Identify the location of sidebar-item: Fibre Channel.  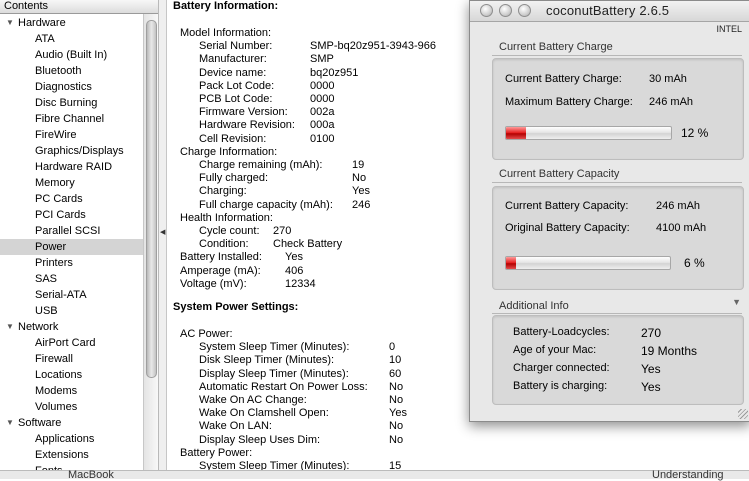
(71, 119).